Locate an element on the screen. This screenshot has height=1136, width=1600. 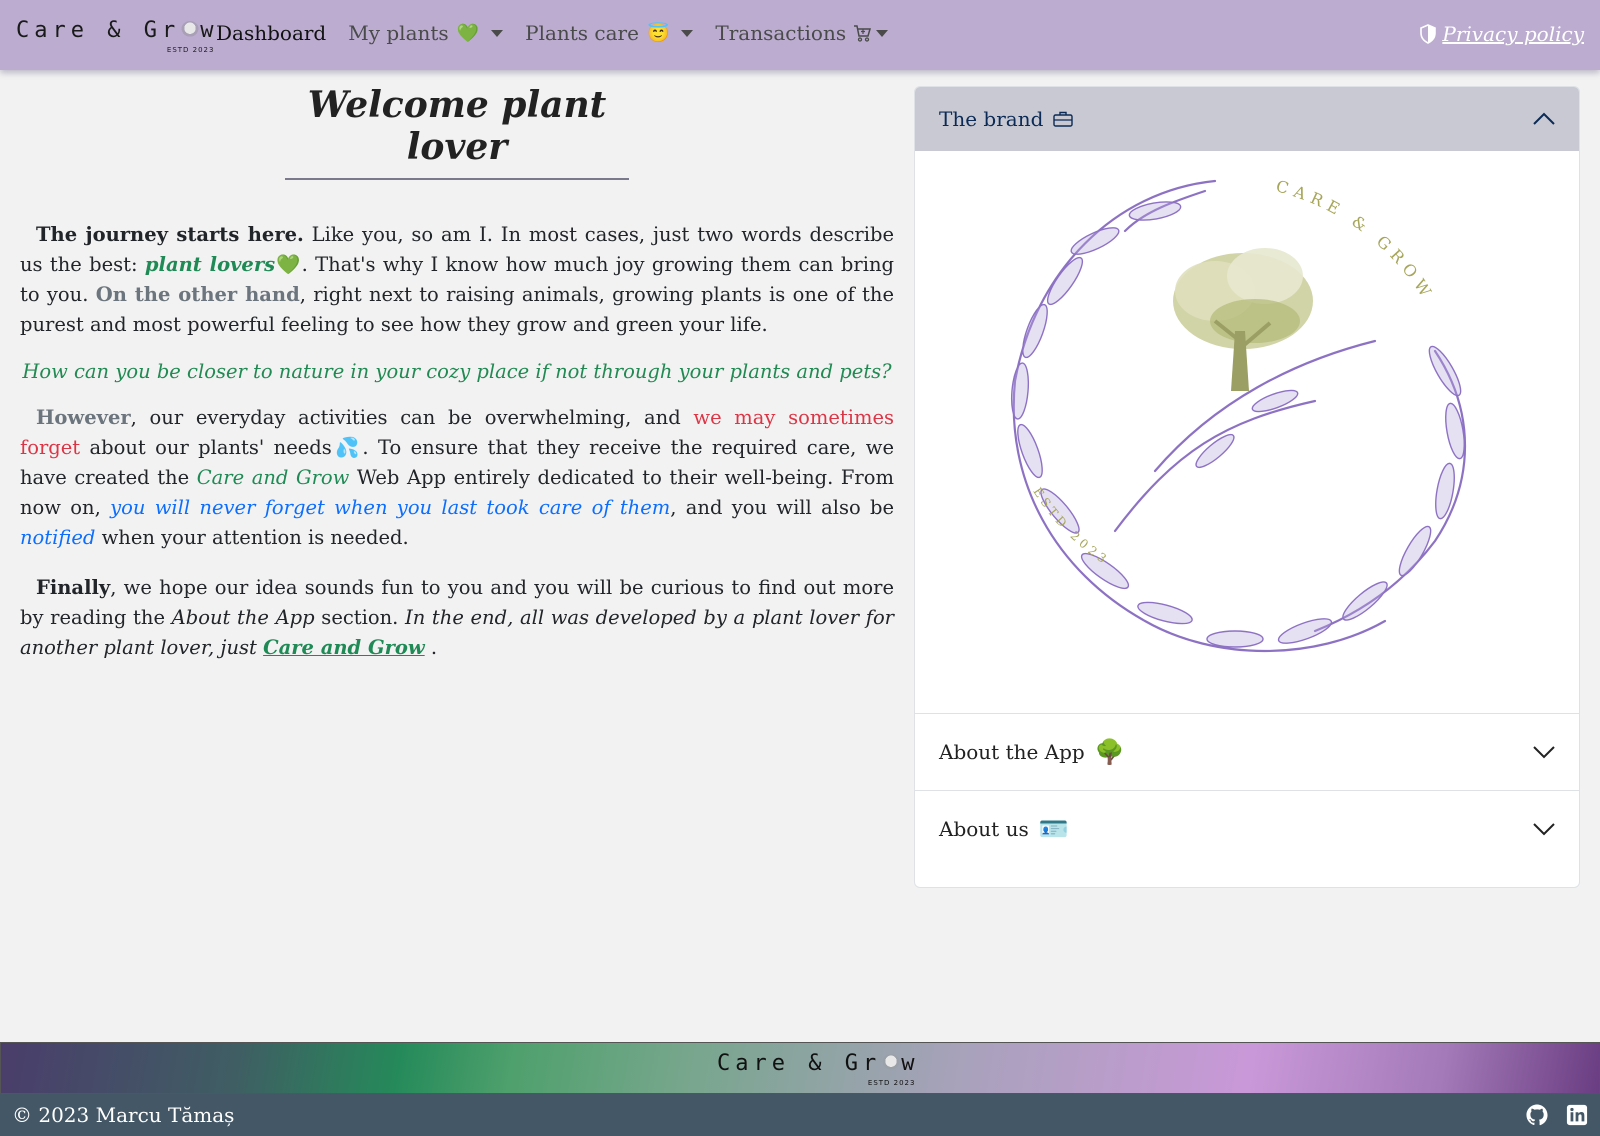
page-title: Welcome plant lover is located at coordinates (457, 132).